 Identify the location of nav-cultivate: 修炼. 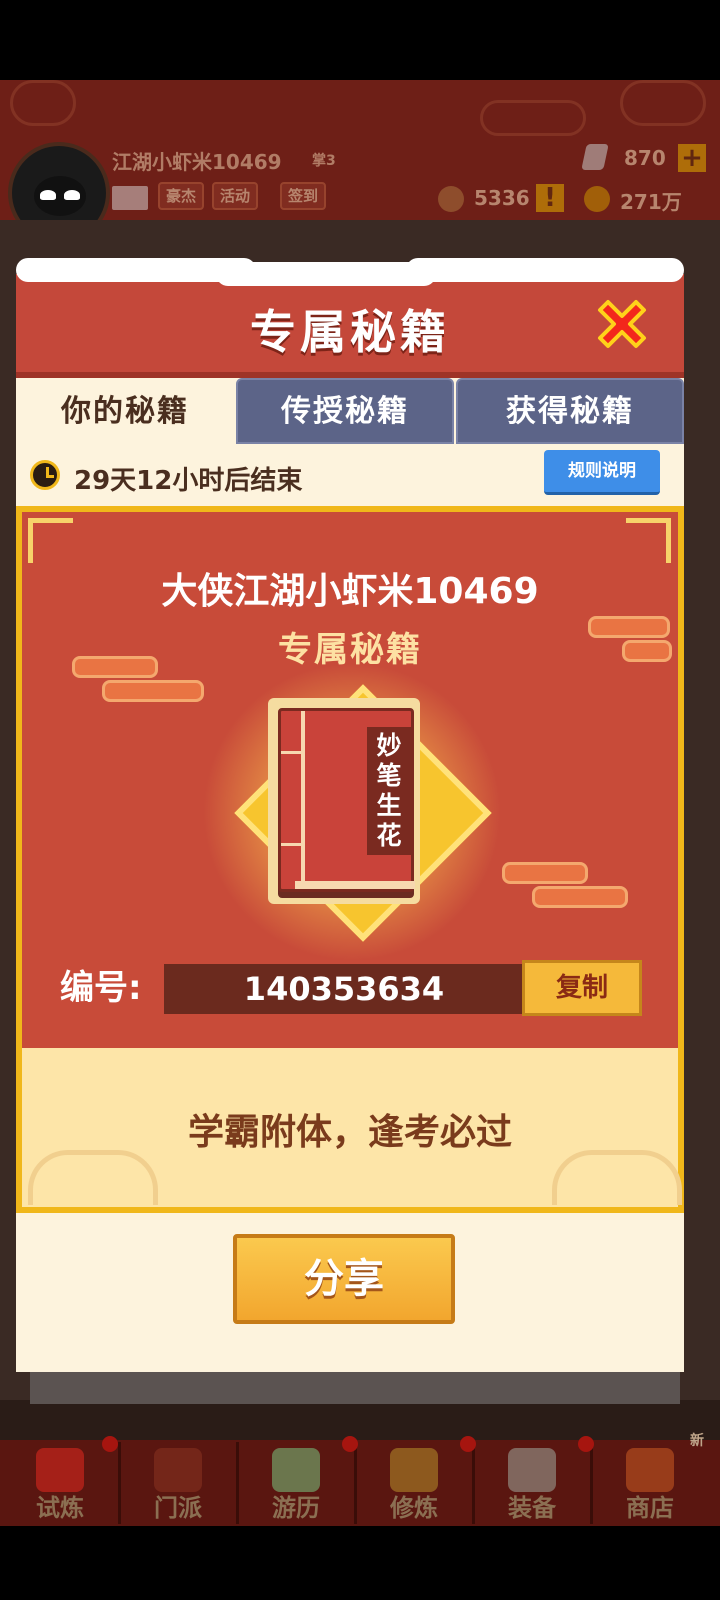
(416, 1480).